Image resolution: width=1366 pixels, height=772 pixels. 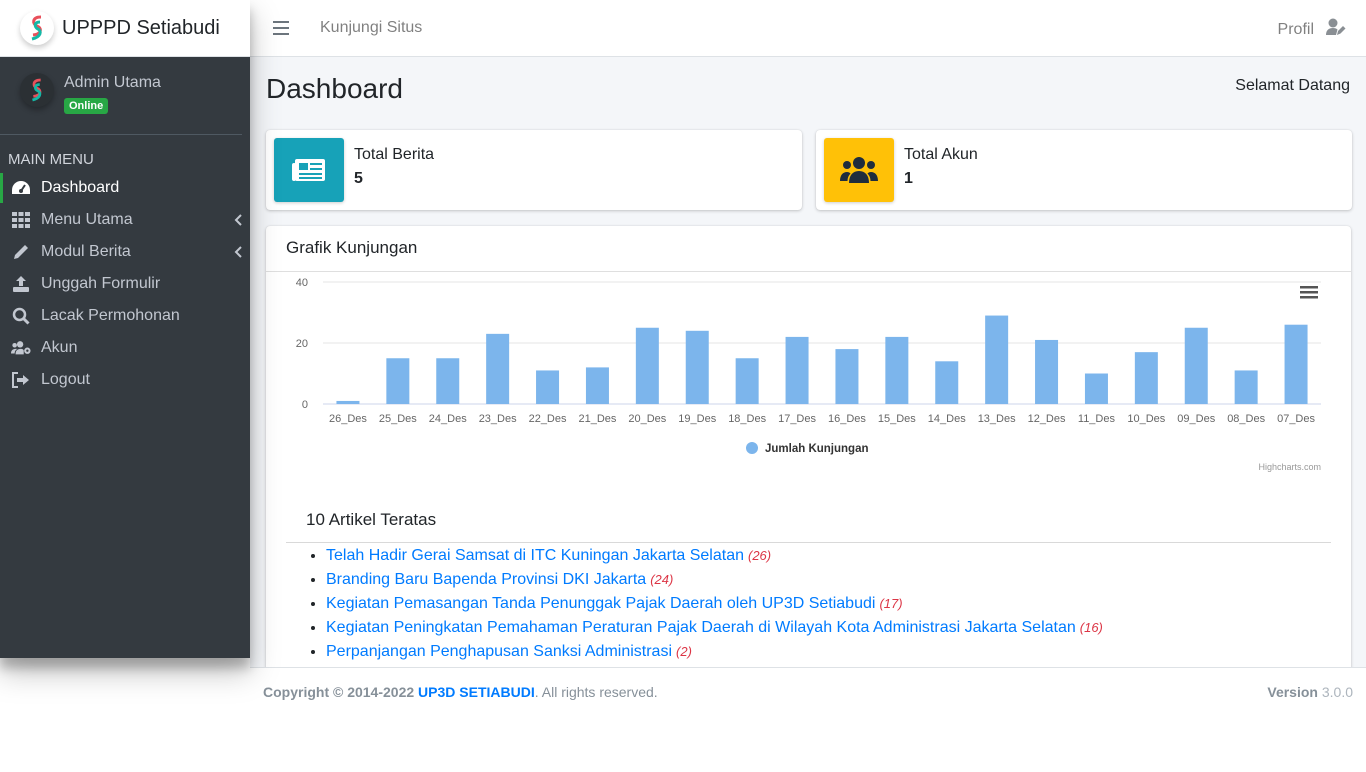 What do you see at coordinates (808, 249) in the screenshot?
I see `card-title: Grafik Kunjungan` at bounding box center [808, 249].